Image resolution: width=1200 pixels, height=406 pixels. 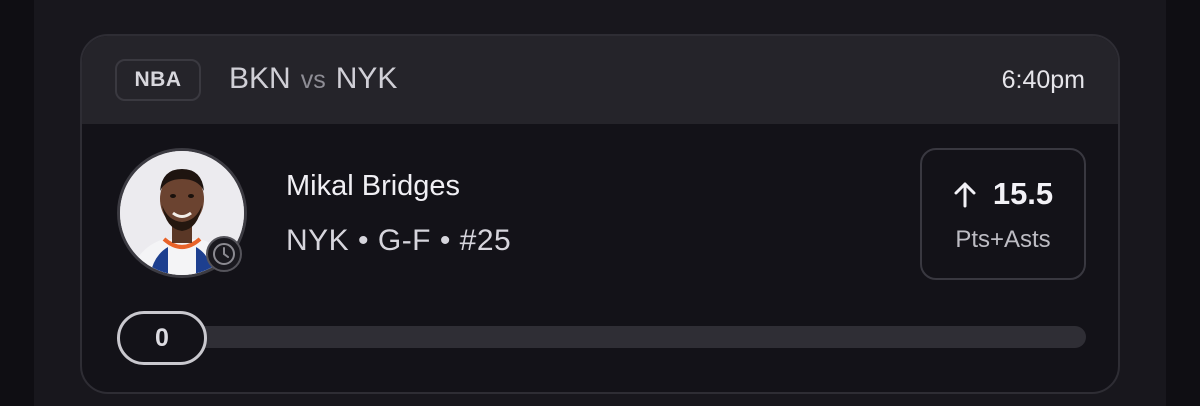 I want to click on vs-label: vs, so click(x=313, y=80).